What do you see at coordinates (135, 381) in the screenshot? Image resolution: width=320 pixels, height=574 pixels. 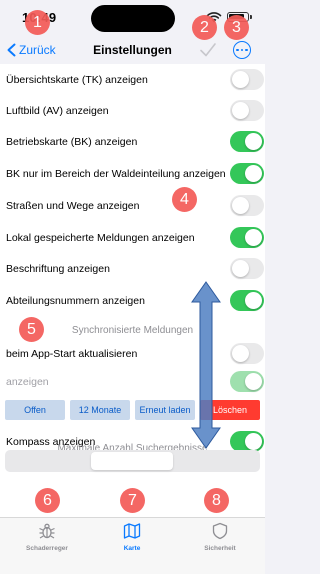 I see `setting-row-sync-anzeigen: anzeigen` at bounding box center [135, 381].